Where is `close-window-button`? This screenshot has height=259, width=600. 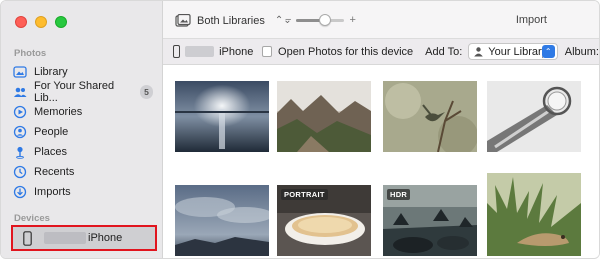
close-window-button is located at coordinates (21, 22).